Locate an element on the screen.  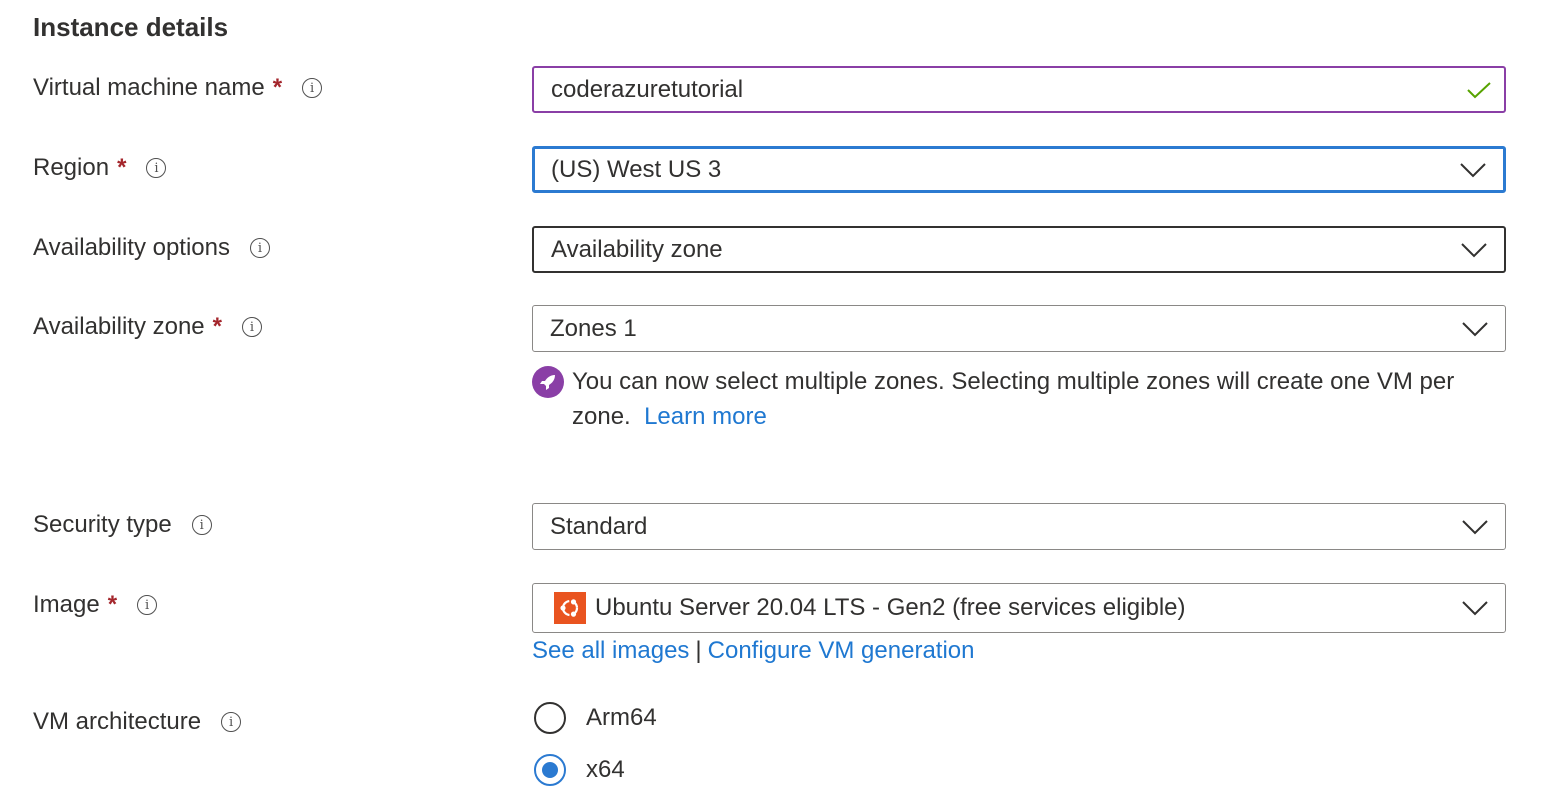
vm-name-label: Virtual machine name * i is located at coordinates (178, 88).